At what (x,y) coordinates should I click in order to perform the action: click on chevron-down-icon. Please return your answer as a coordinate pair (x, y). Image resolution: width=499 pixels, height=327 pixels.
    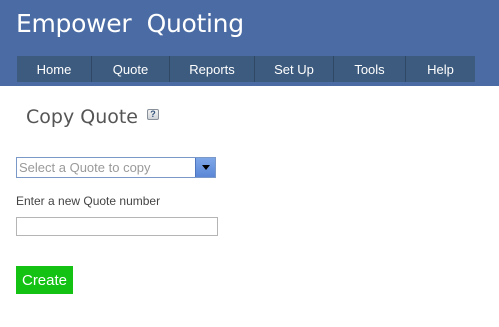
    Looking at the image, I should click on (205, 167).